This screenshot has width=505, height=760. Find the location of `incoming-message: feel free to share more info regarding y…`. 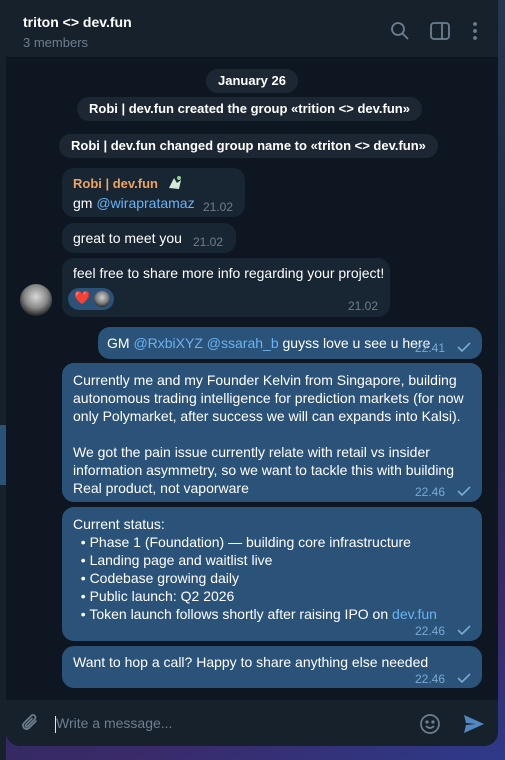

incoming-message: feel free to share more info regarding y… is located at coordinates (226, 287).